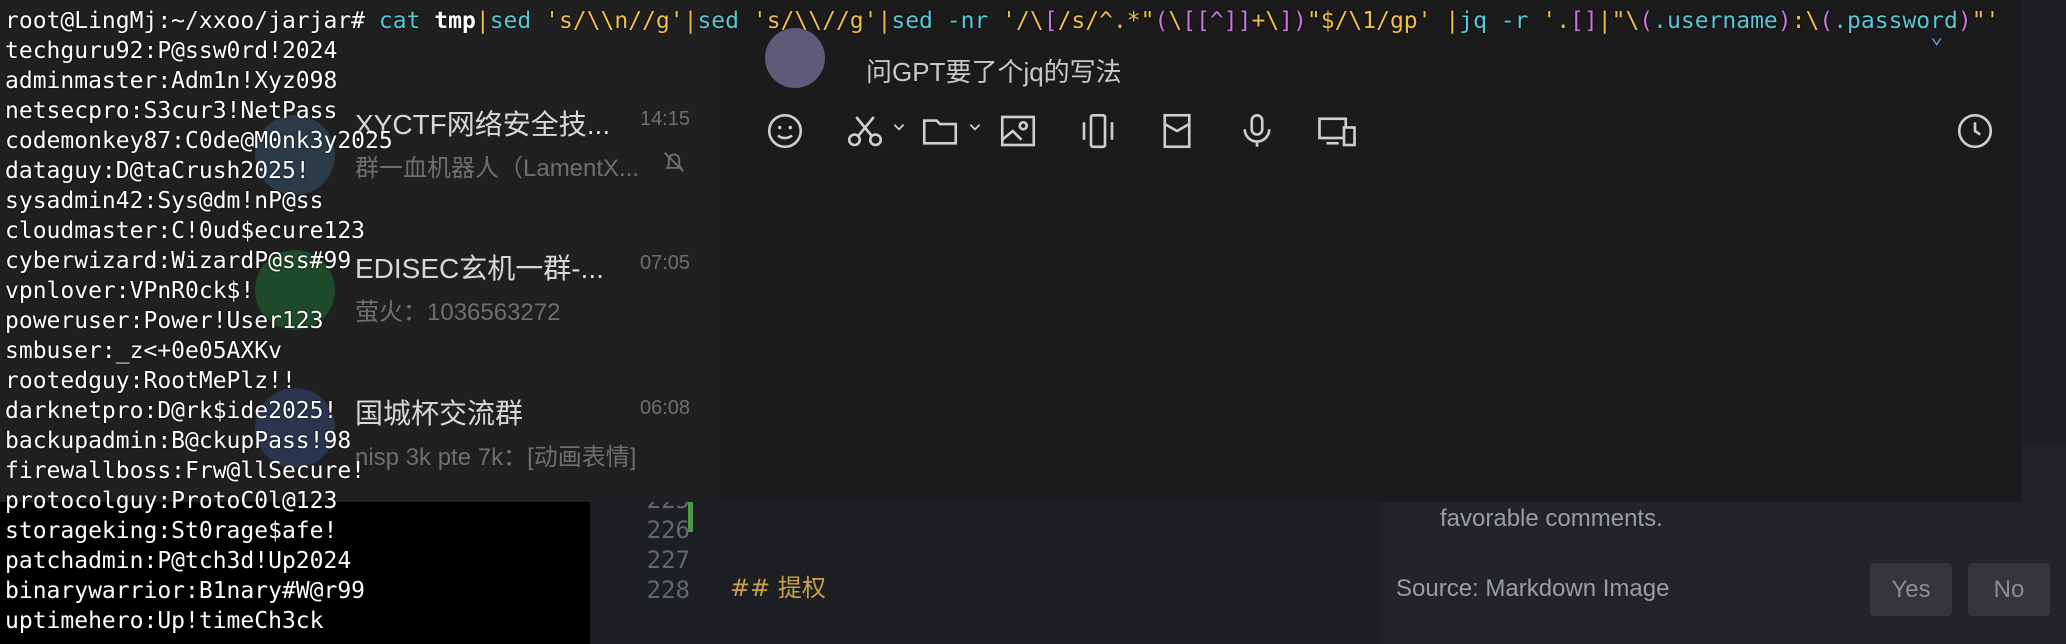 This screenshot has width=2066, height=644. What do you see at coordinates (1533, 588) in the screenshot?
I see `feedback-source: Source: Markdown Image` at bounding box center [1533, 588].